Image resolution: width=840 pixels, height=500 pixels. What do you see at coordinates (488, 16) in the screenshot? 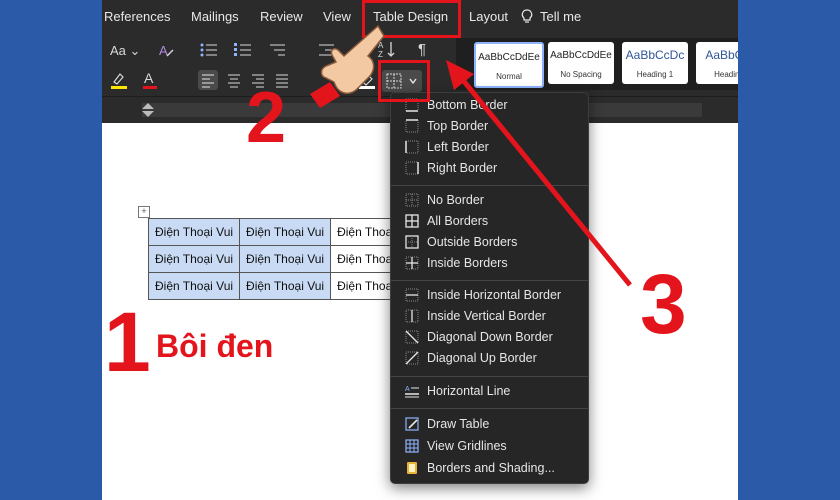
I see `tab-layout: Layout` at bounding box center [488, 16].